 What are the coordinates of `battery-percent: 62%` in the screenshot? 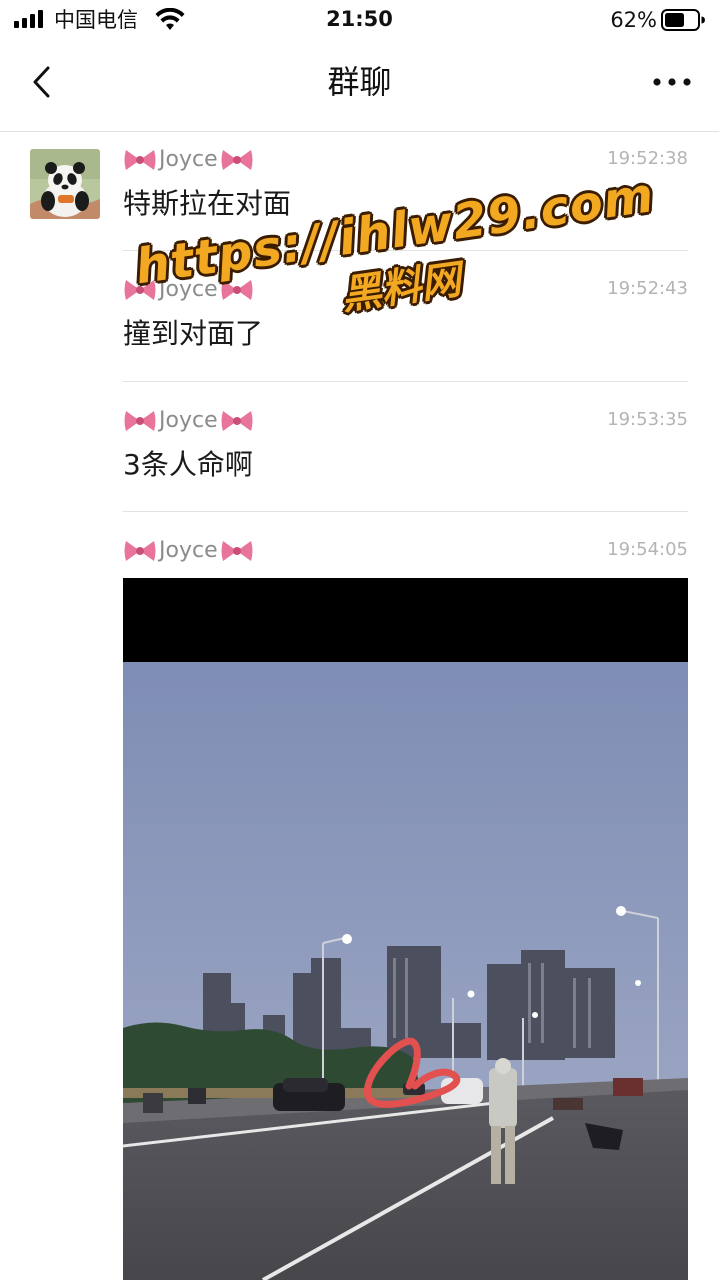 It's located at (633, 20).